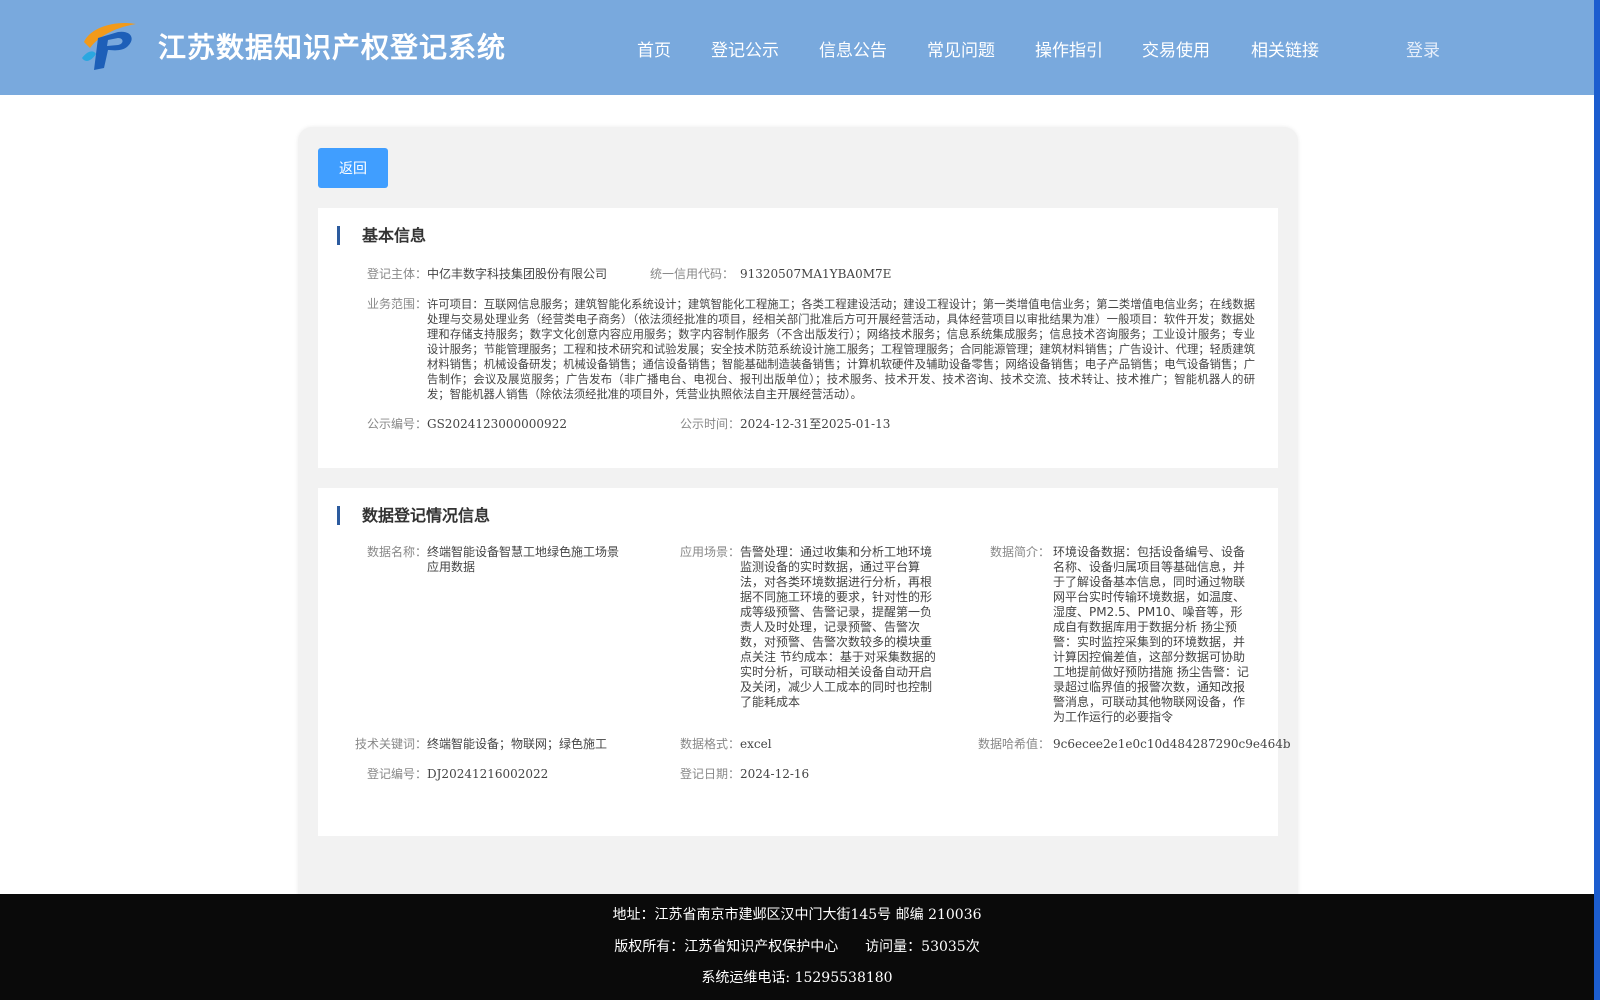 This screenshot has height=1000, width=1600. What do you see at coordinates (1019, 552) in the screenshot?
I see `data-intro-label: 数据简介：` at bounding box center [1019, 552].